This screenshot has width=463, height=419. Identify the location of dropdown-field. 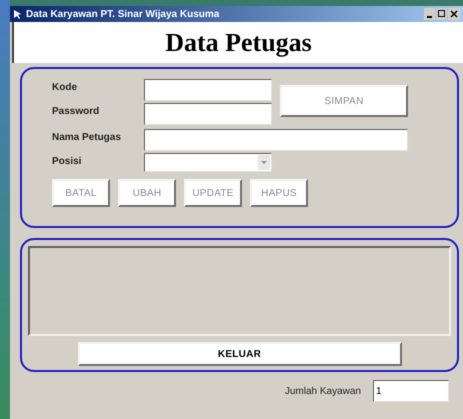
(208, 162).